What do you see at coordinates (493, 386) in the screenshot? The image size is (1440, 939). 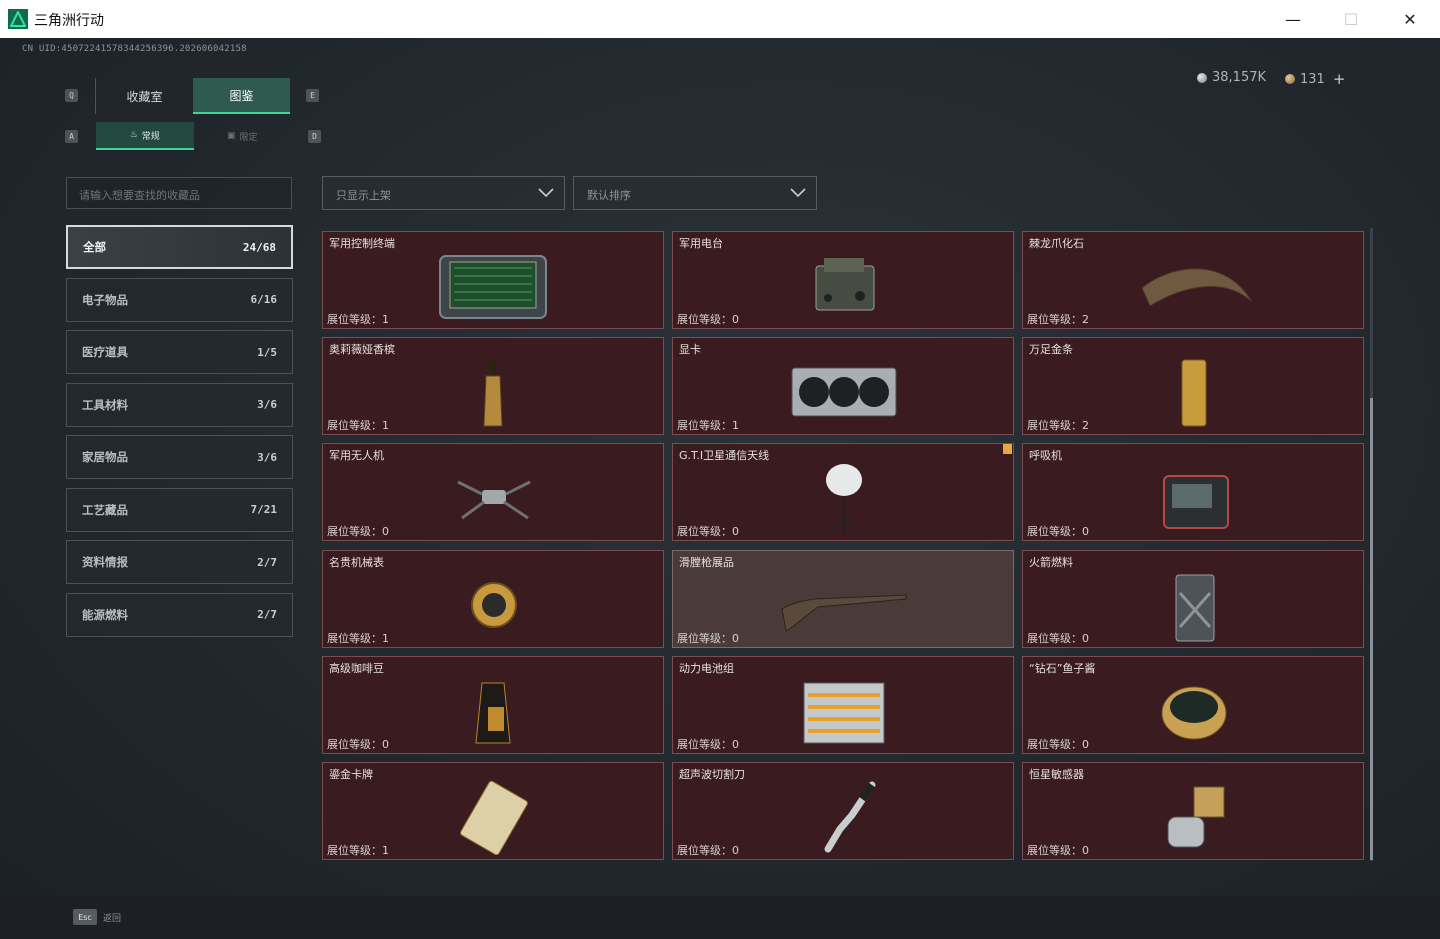 I see `item-card: 奥莉薇娅香槟 展位等级：1` at bounding box center [493, 386].